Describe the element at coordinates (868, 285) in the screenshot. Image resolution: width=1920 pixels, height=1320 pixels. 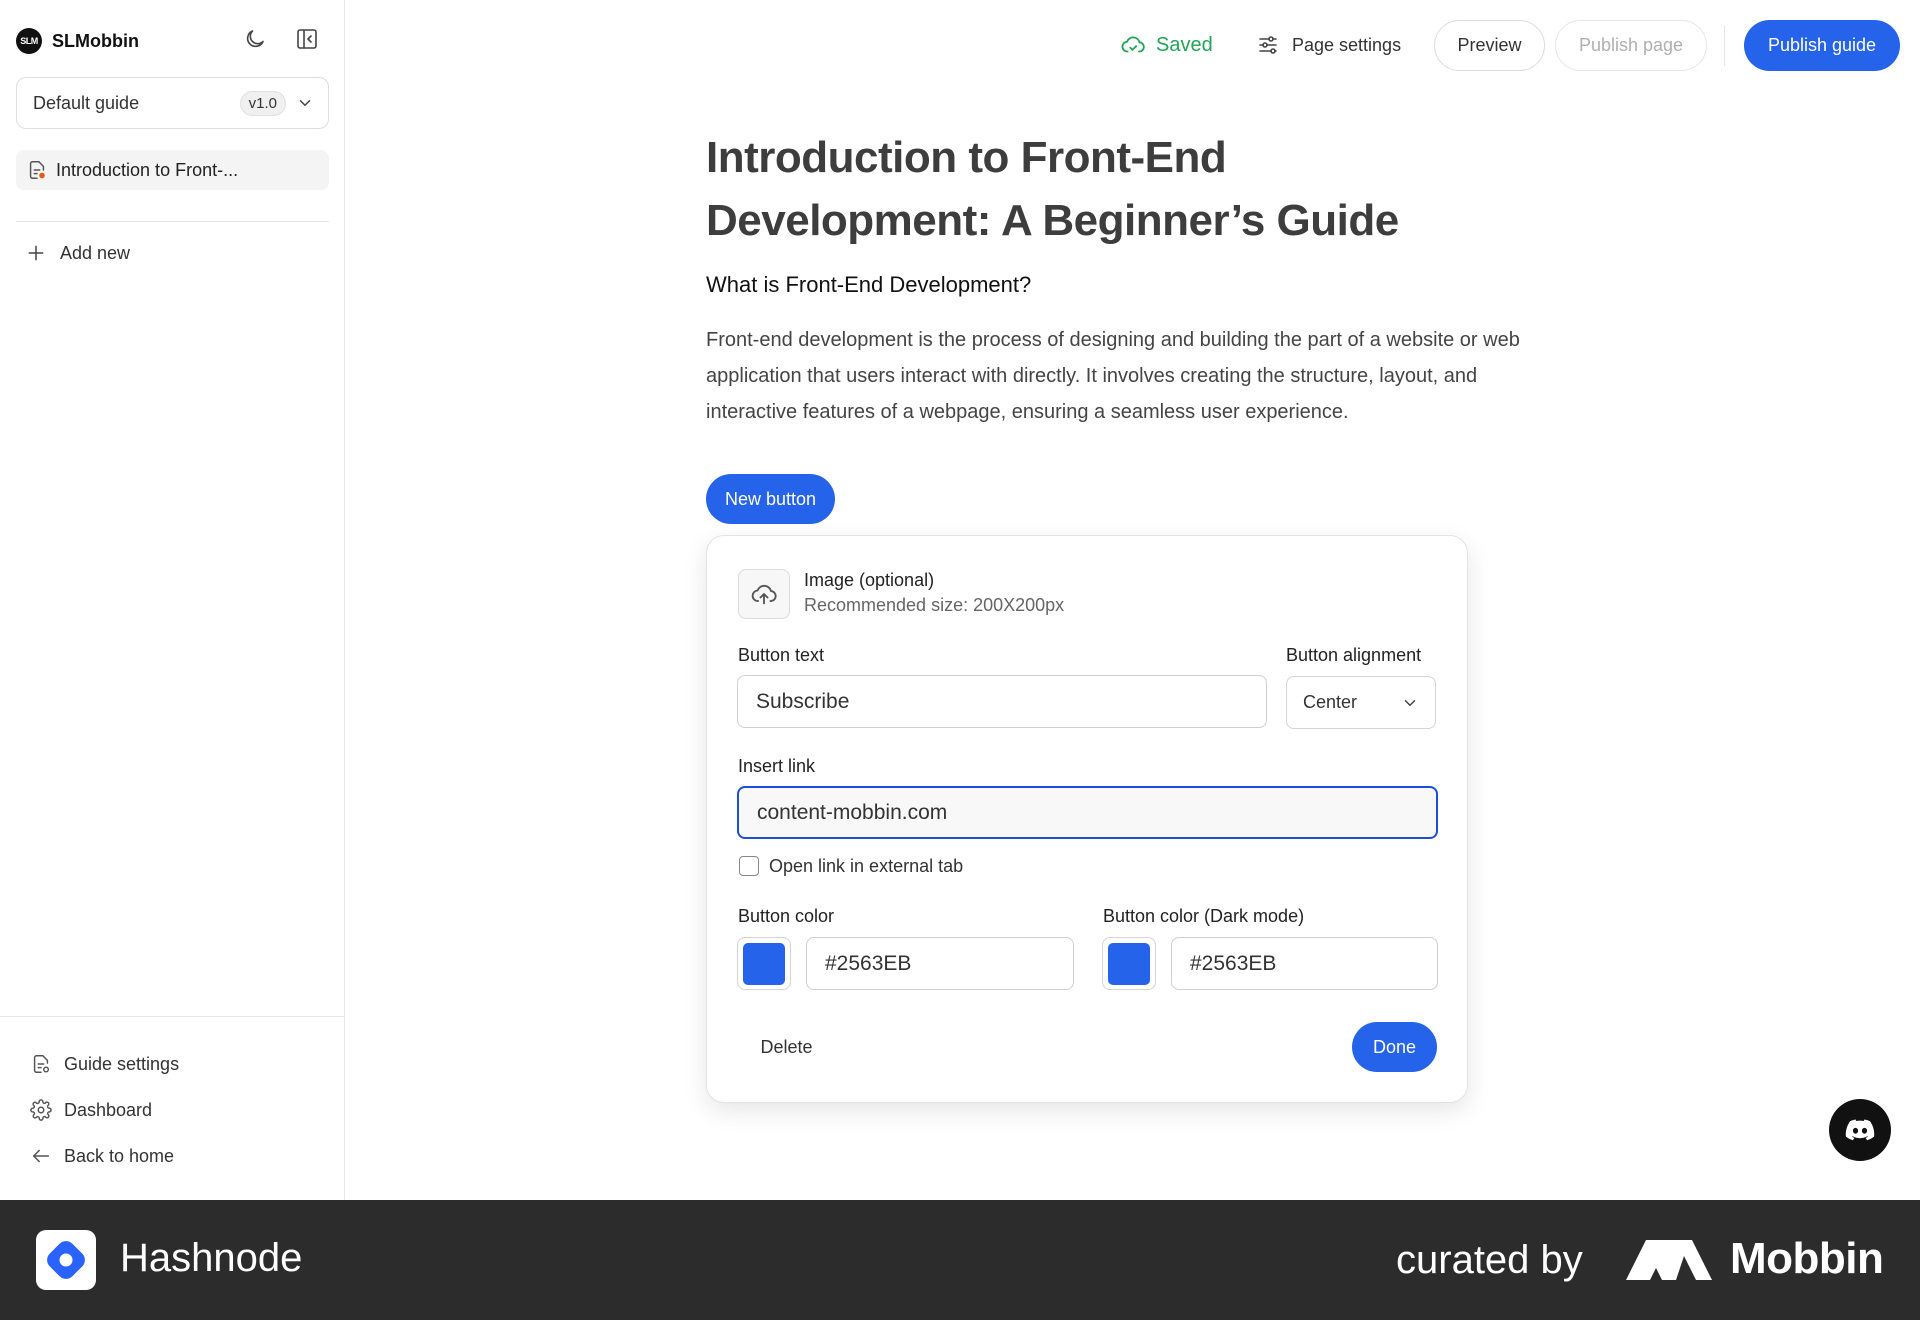
I see `section-heading: What is Front-End Development?` at that location.